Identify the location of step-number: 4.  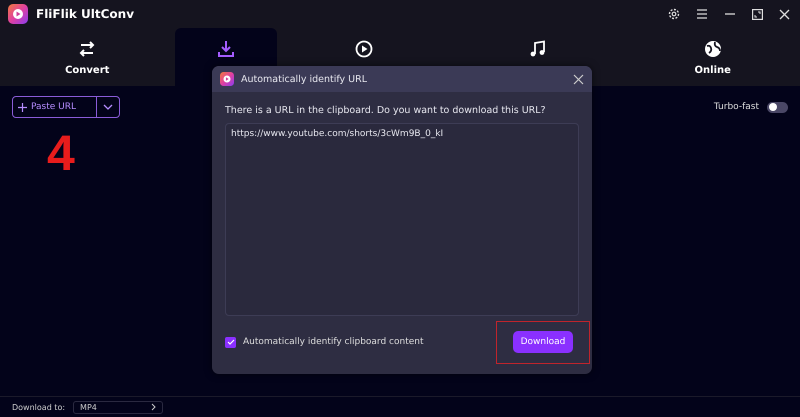
(61, 153).